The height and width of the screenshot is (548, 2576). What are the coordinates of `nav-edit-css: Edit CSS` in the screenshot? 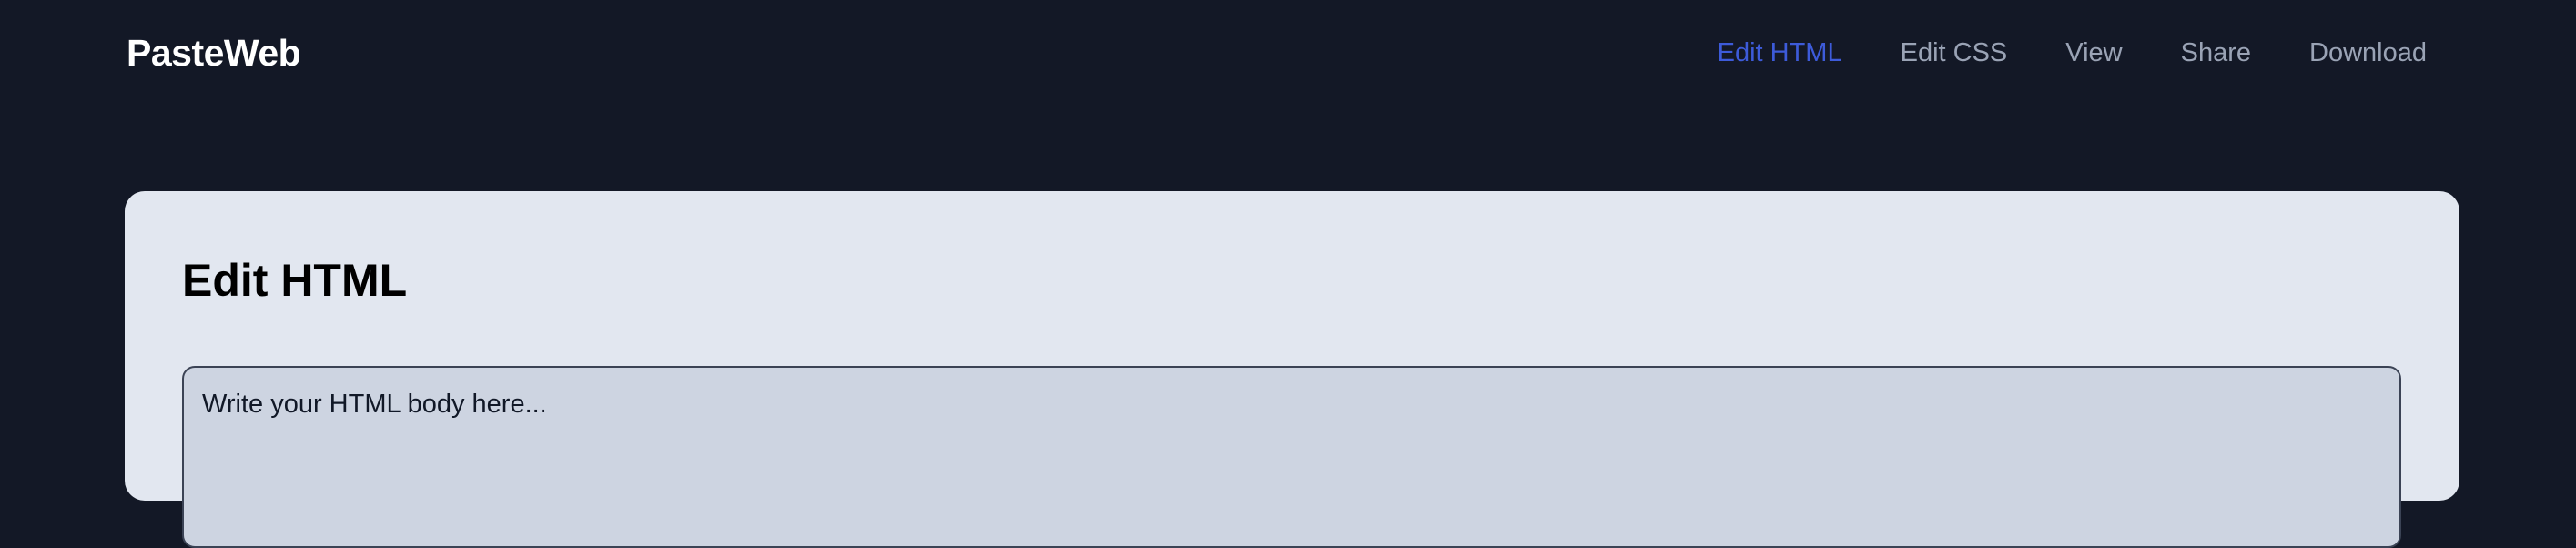 It's located at (1954, 53).